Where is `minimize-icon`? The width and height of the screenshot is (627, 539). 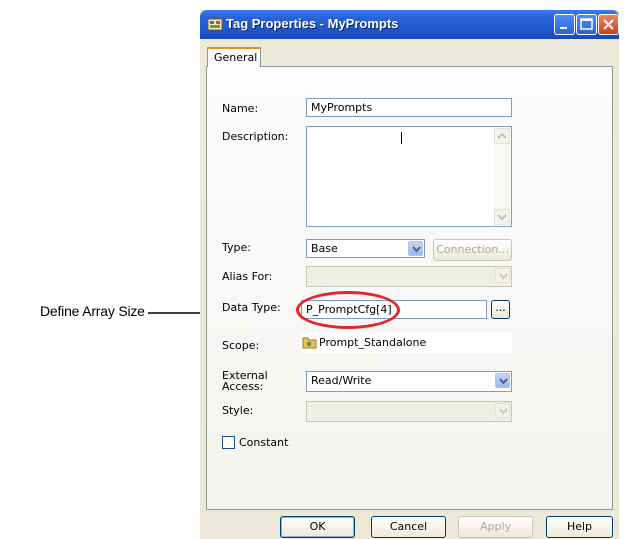
minimize-icon is located at coordinates (563, 28).